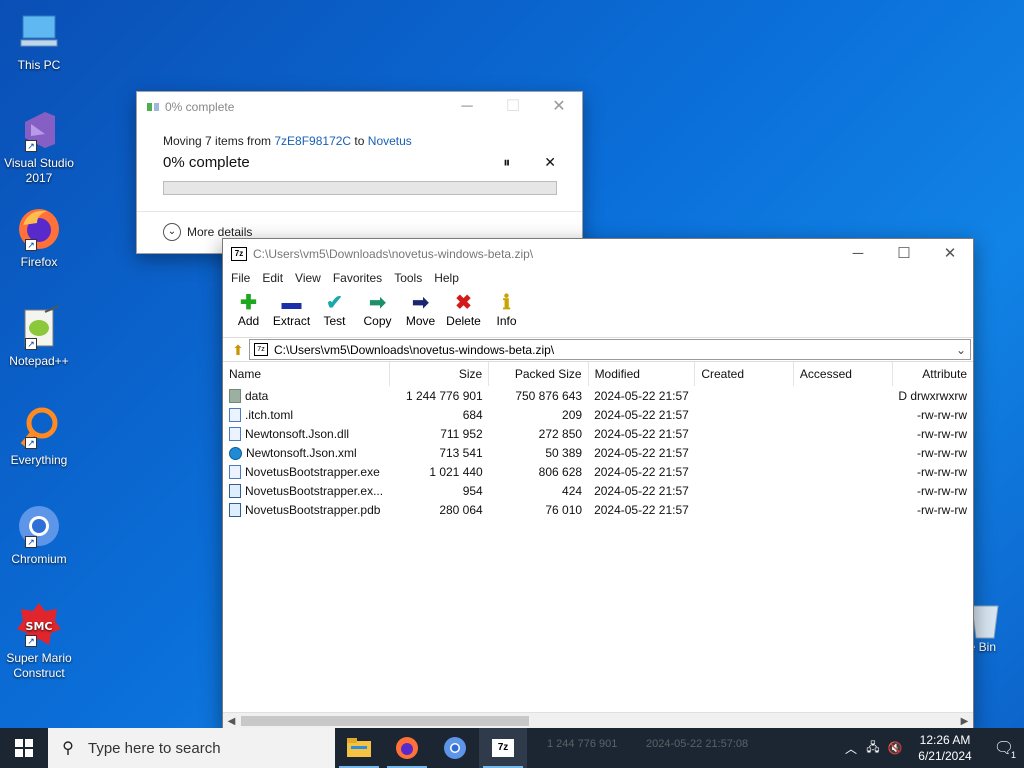 Image resolution: width=1024 pixels, height=768 pixels. Describe the element at coordinates (39, 336) in the screenshot. I see `desktop-icon-notepadpp: ↗ Notepad++` at that location.